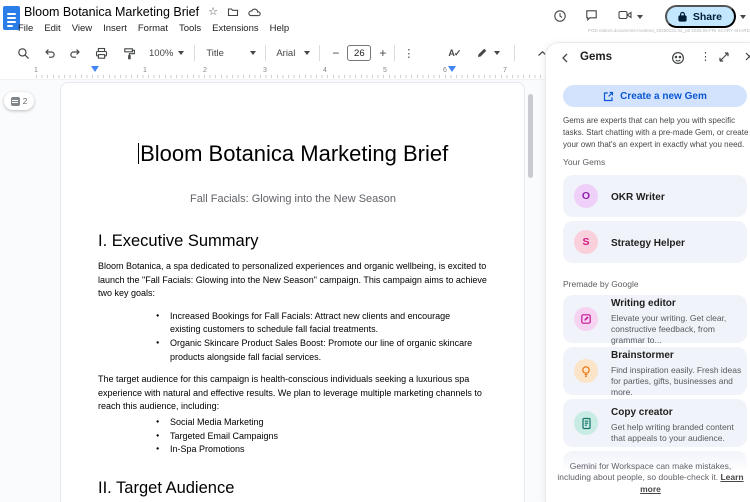 Image resolution: width=750 pixels, height=502 pixels. What do you see at coordinates (743, 17) in the screenshot?
I see `share-dropdown-icon` at bounding box center [743, 17].